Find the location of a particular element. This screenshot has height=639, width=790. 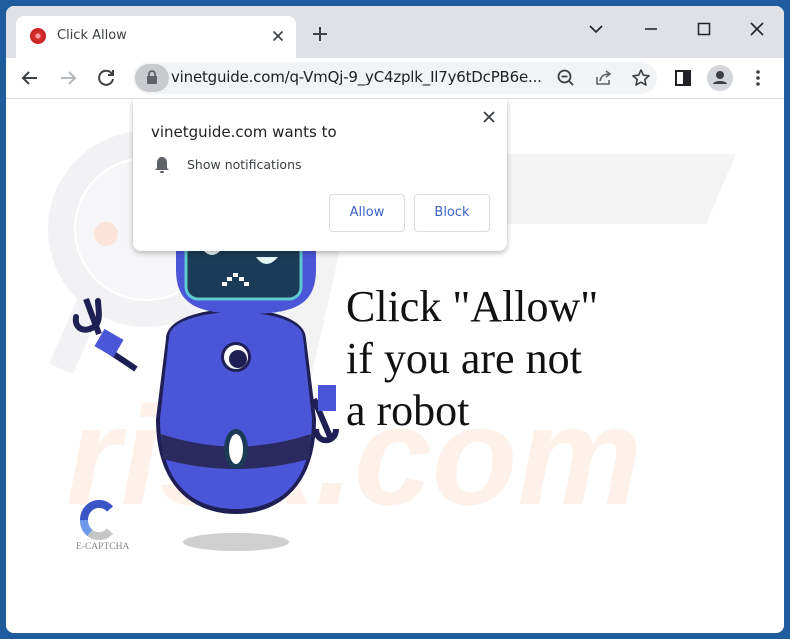

arrow-left-icon is located at coordinates (30, 78).